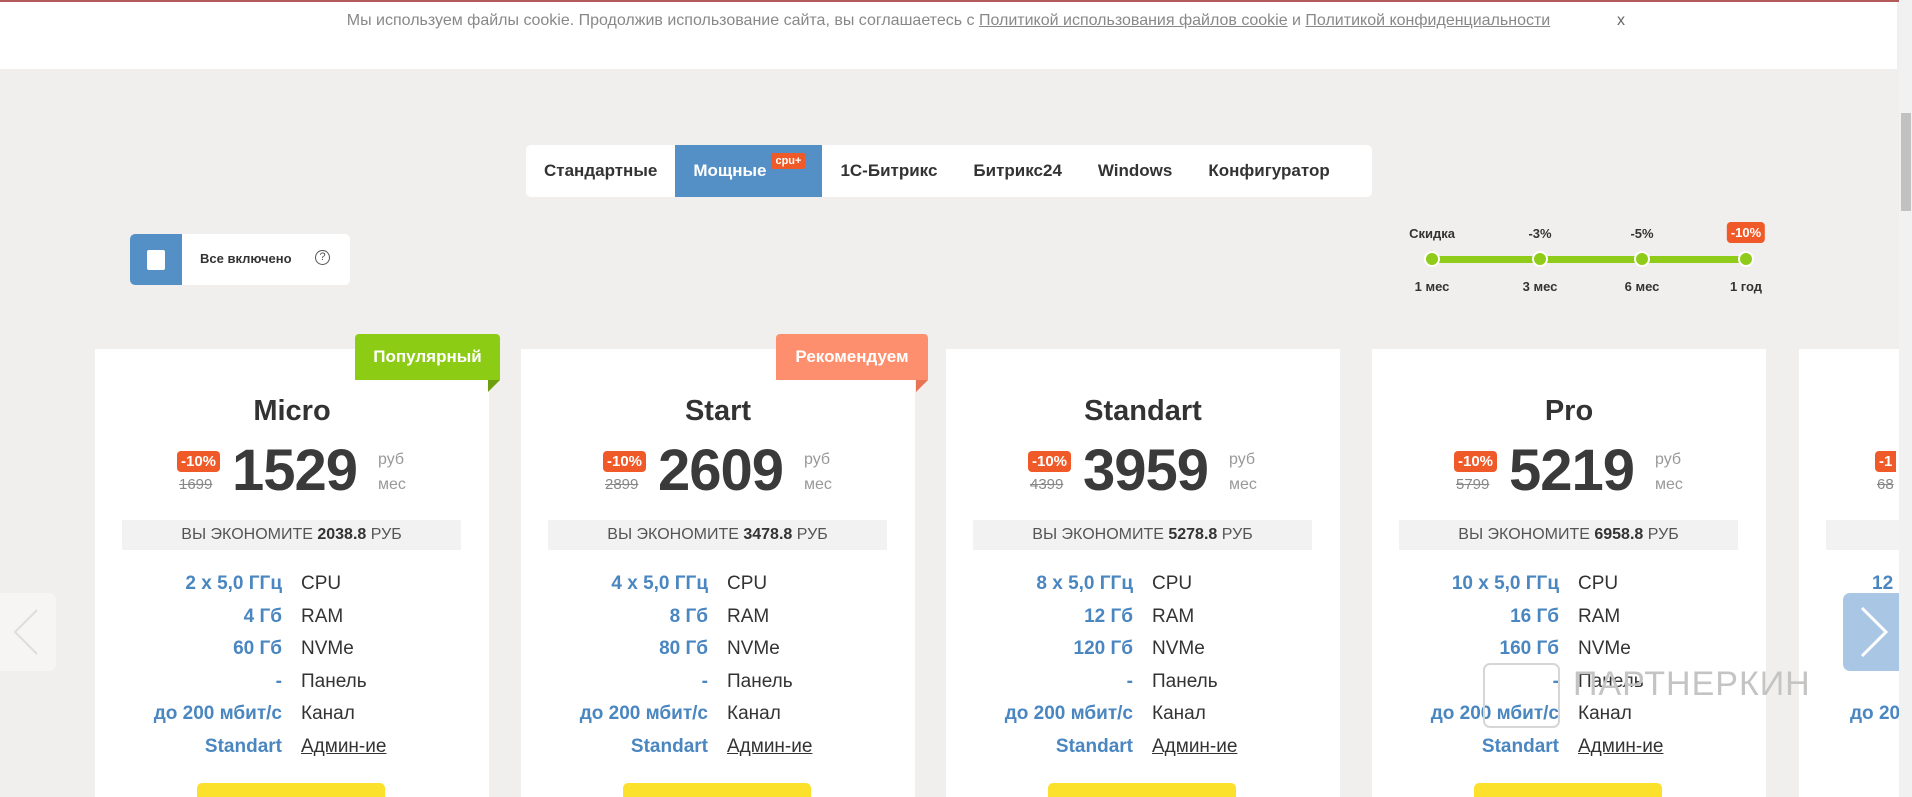 This screenshot has height=797, width=1912. I want to click on checkbox, so click(156, 260).